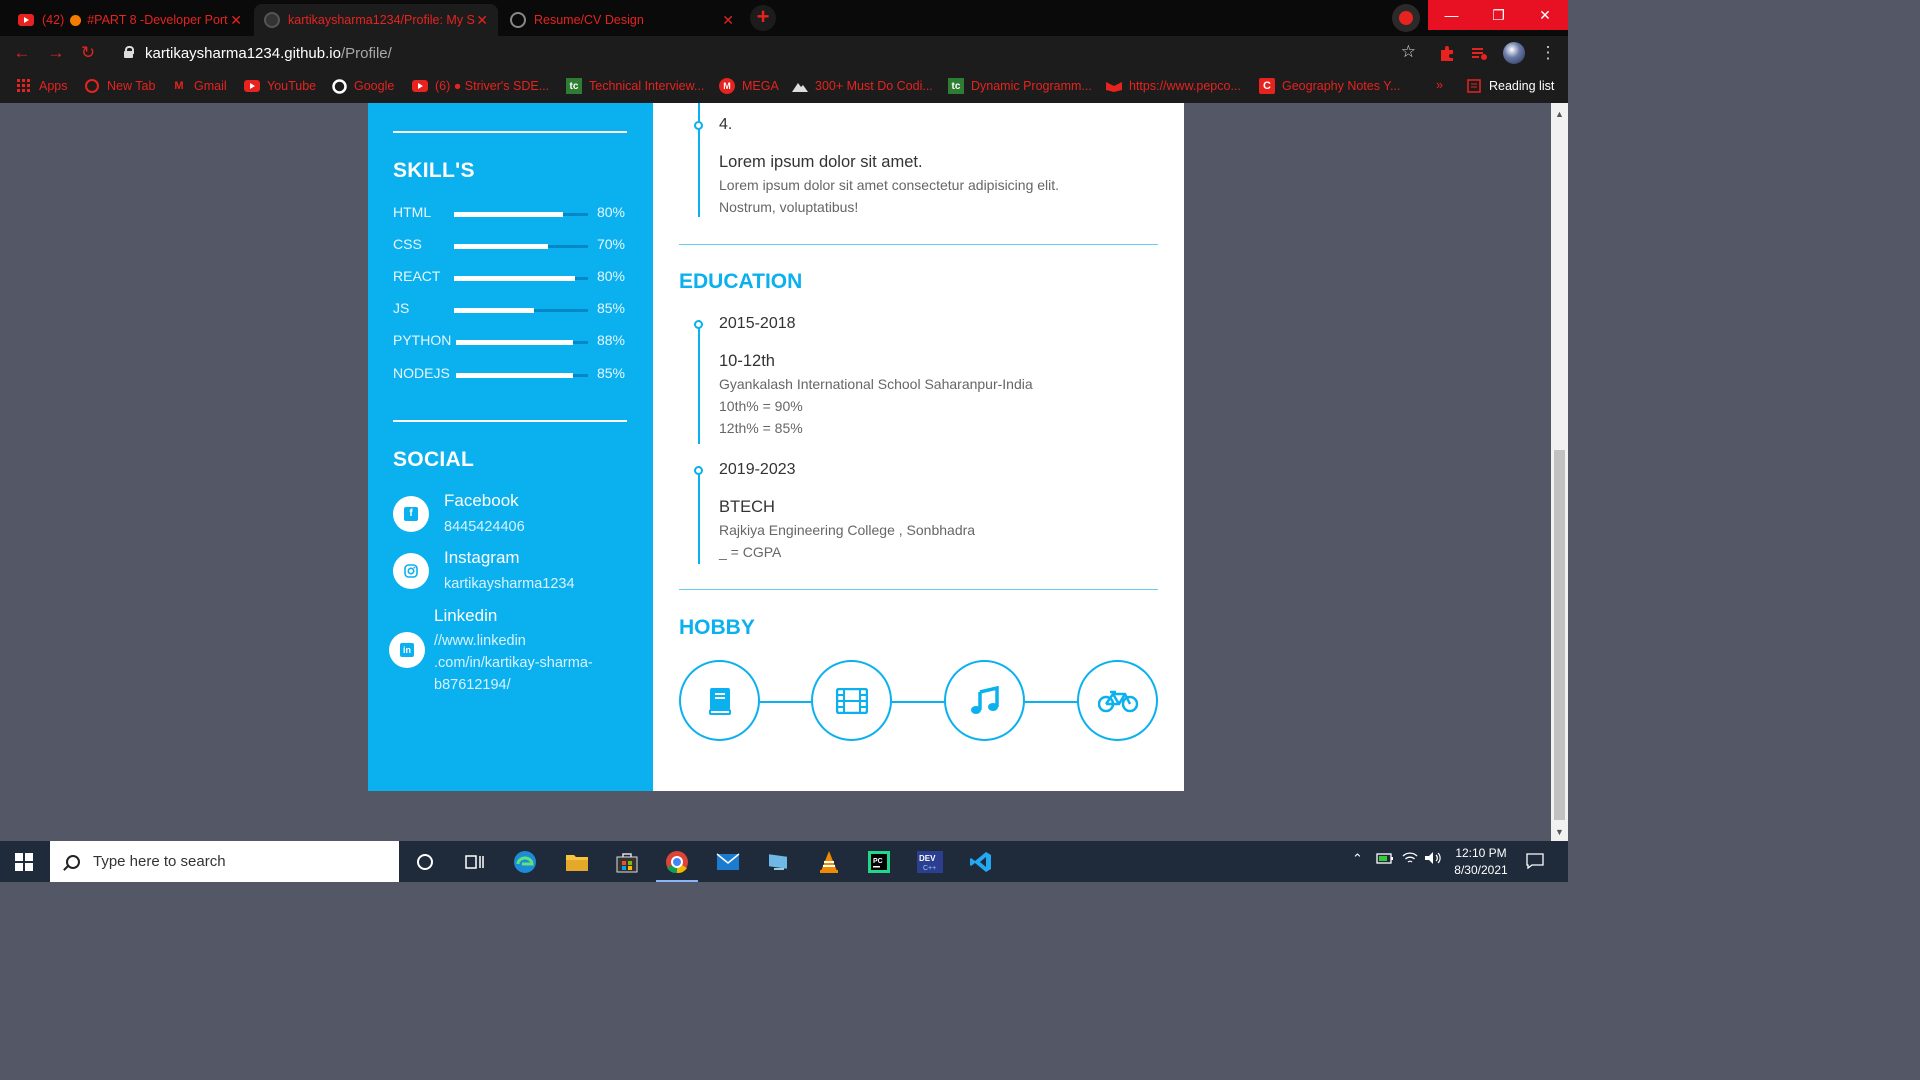 This screenshot has width=1920, height=1080. Describe the element at coordinates (119, 86) in the screenshot. I see `bookmark-new-tab: New Tab` at that location.